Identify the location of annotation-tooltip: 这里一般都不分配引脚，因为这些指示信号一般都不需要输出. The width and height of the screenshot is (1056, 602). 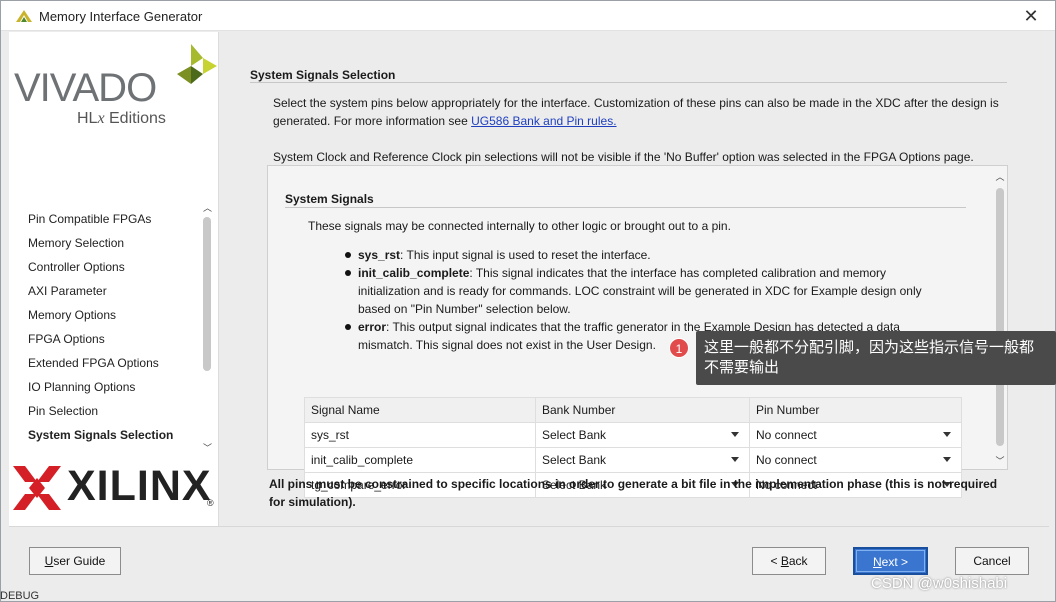
(876, 358).